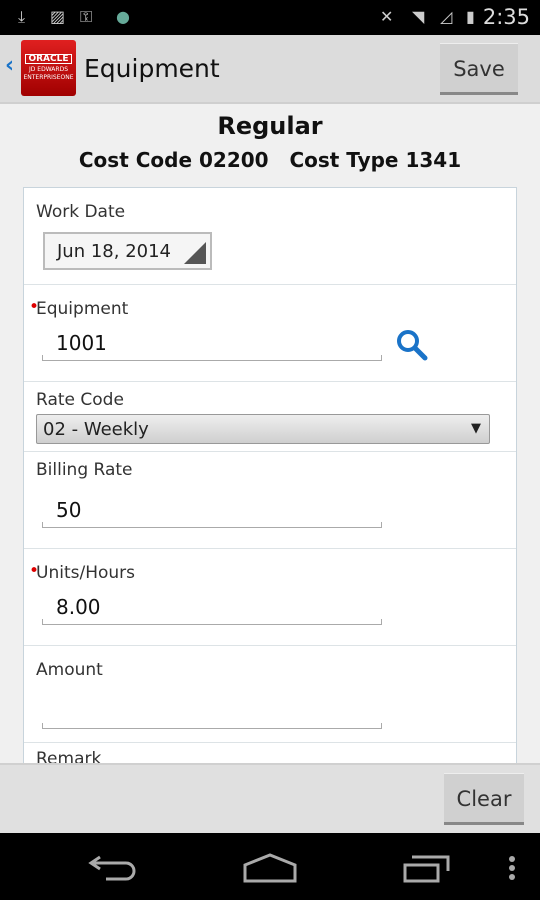 The height and width of the screenshot is (900, 540). What do you see at coordinates (22, 16) in the screenshot?
I see `download-icon: ⤓` at bounding box center [22, 16].